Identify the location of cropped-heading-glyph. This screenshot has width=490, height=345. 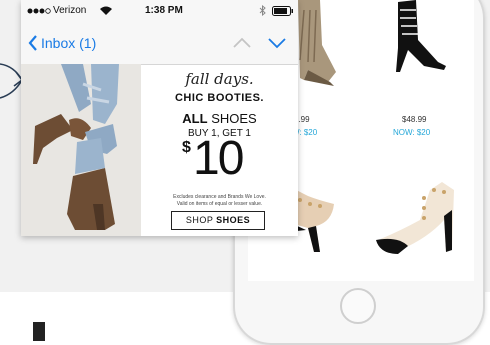
(39, 331).